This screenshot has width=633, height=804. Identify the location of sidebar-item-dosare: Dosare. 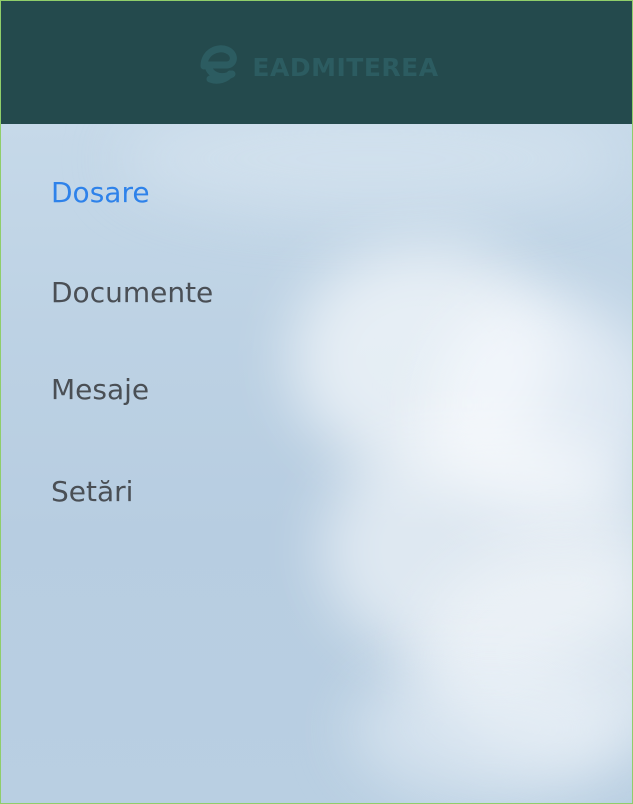
(100, 192).